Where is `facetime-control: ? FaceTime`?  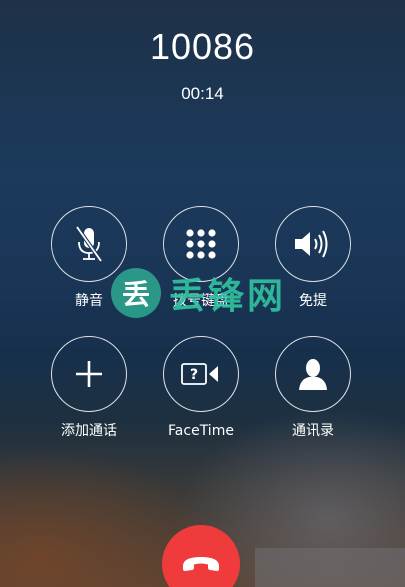 facetime-control: ? FaceTime is located at coordinates (201, 387).